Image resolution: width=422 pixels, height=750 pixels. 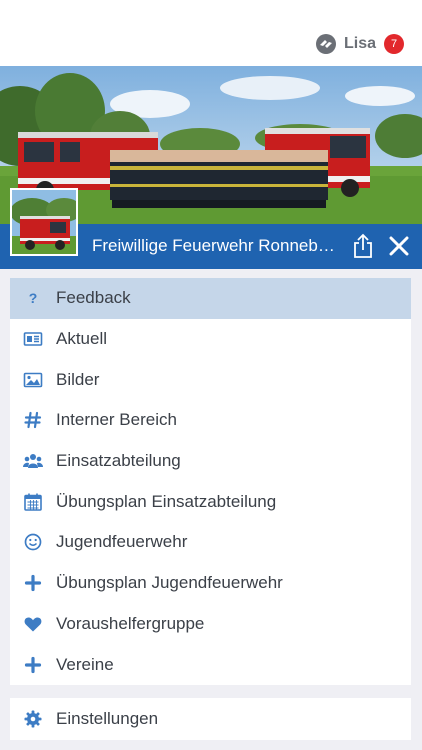 What do you see at coordinates (325, 44) in the screenshot?
I see `app-logo-icon` at bounding box center [325, 44].